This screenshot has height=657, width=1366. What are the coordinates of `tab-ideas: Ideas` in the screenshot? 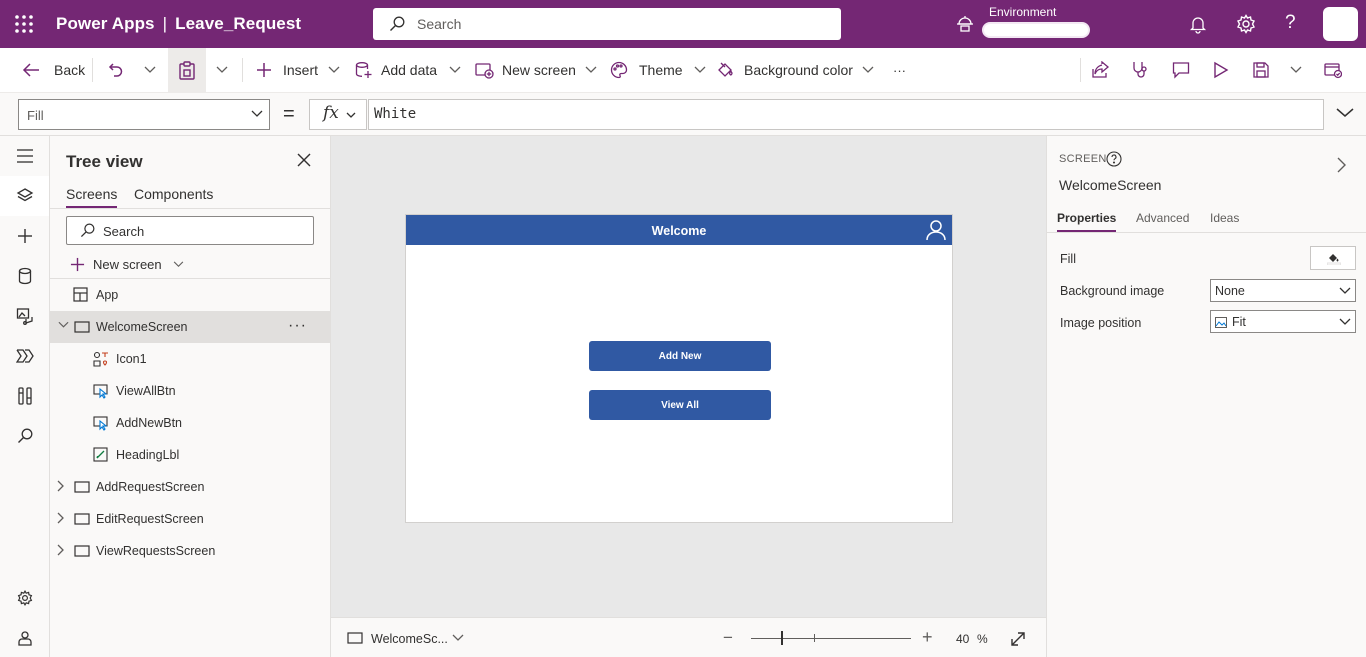 It's located at (1224, 218).